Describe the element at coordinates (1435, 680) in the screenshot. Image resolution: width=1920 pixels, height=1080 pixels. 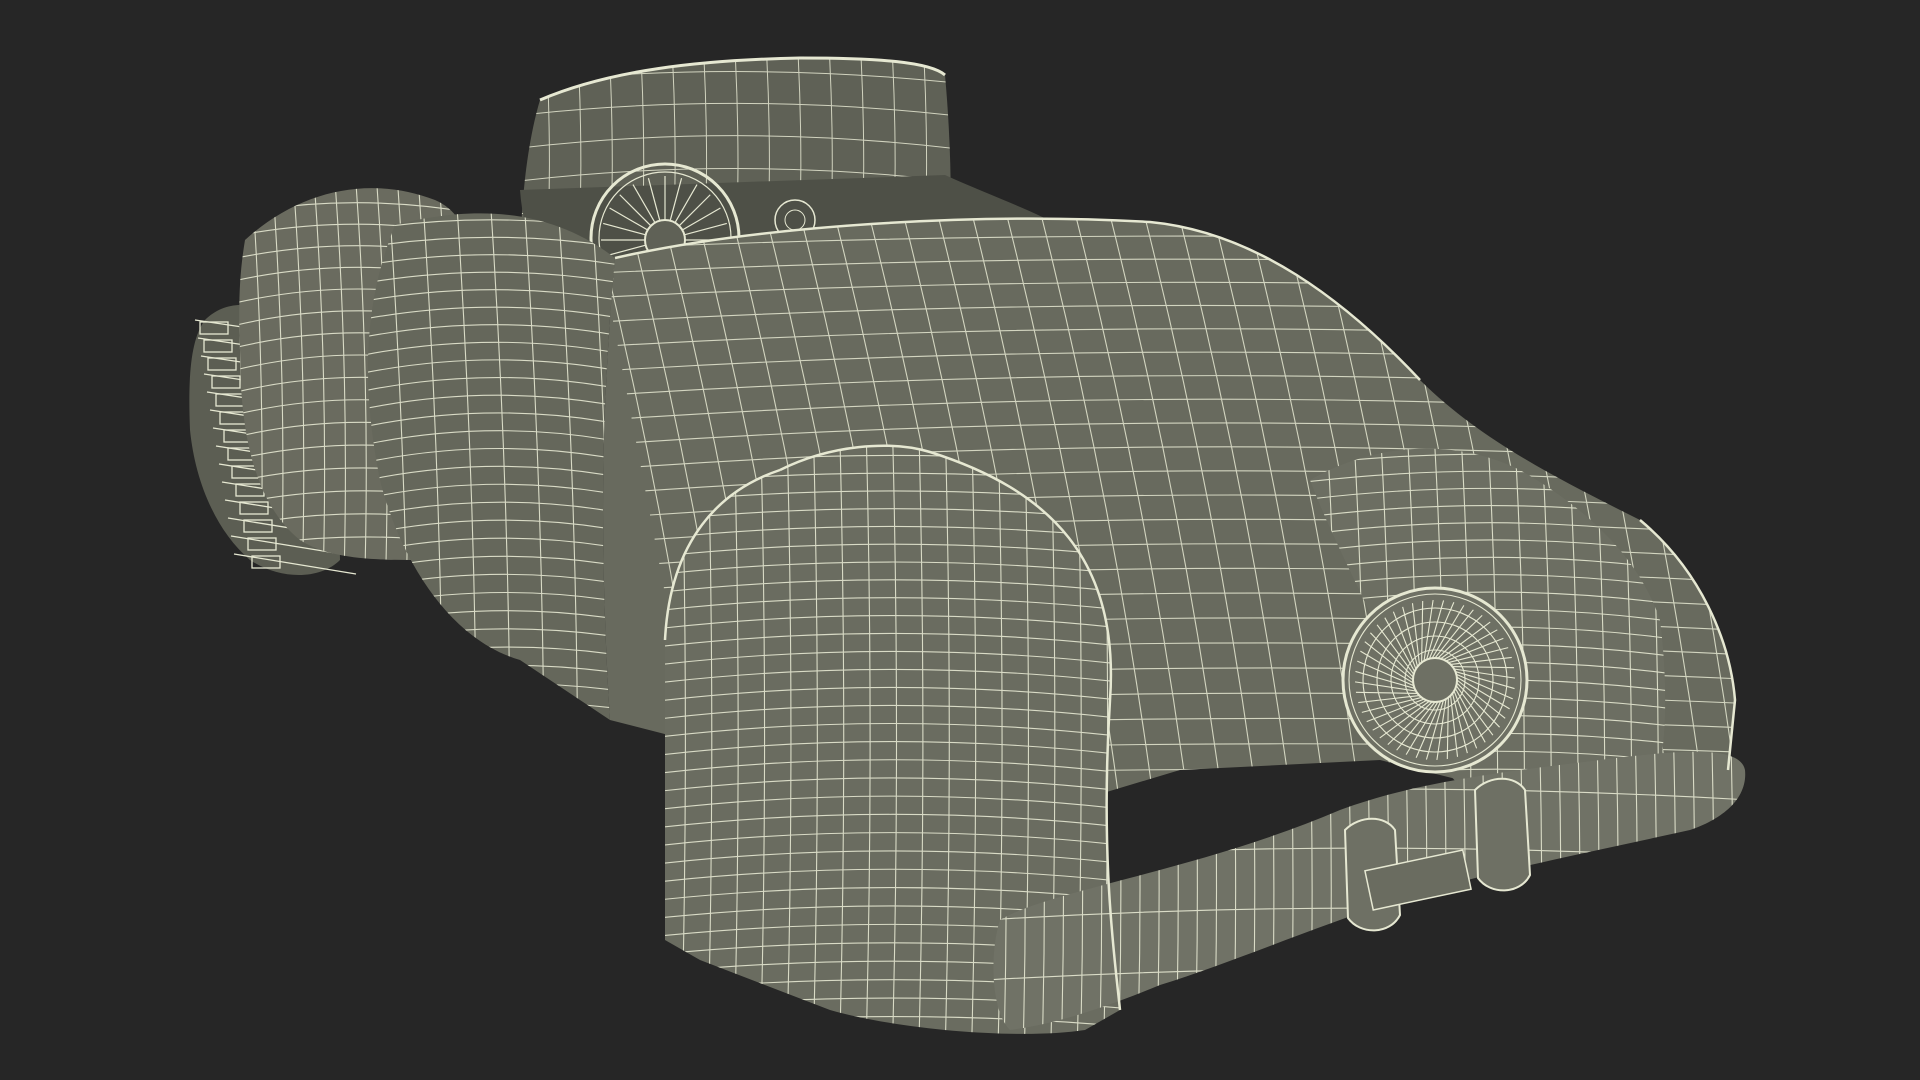
I see `headlight-grille-icon` at that location.